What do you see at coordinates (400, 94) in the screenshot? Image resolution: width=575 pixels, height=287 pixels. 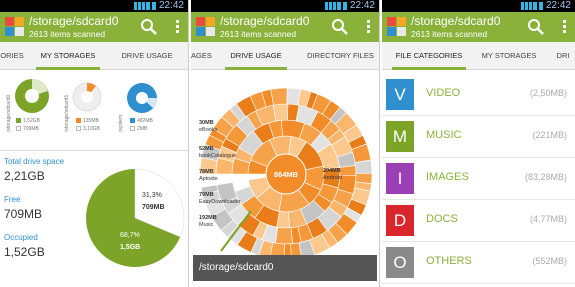 I see `video-icon: V` at bounding box center [400, 94].